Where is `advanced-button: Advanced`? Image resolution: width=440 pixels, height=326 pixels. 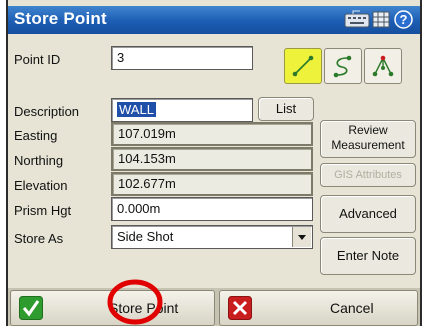
advanced-button: Advanced is located at coordinates (368, 214).